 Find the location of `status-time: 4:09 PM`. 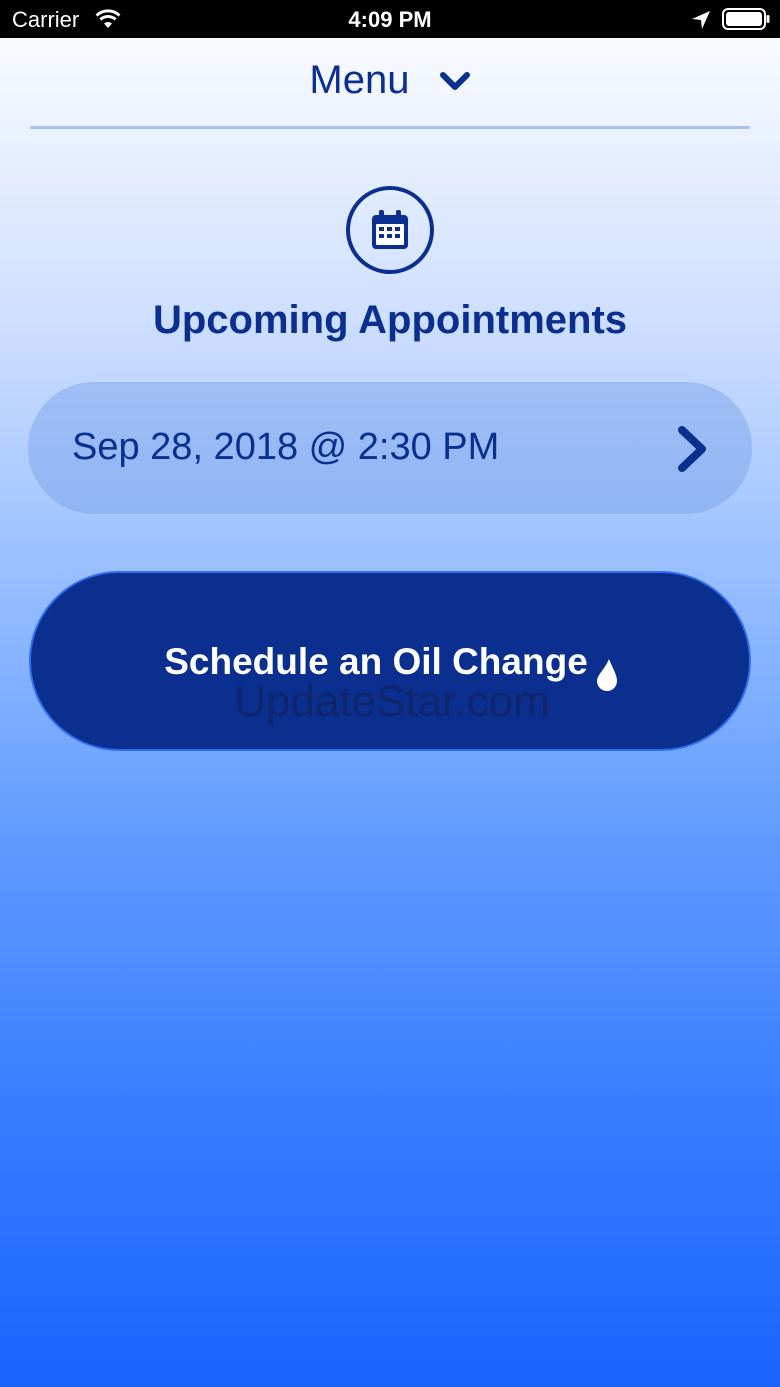

status-time: 4:09 PM is located at coordinates (390, 19).